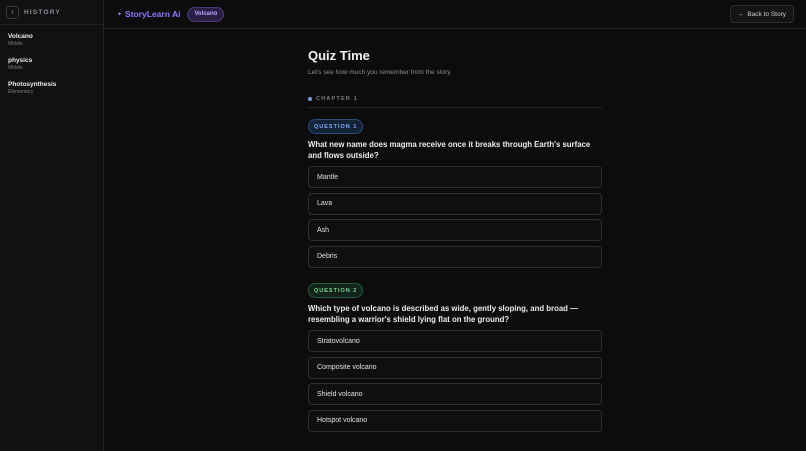  I want to click on arrow-left-icon: ←, so click(741, 14).